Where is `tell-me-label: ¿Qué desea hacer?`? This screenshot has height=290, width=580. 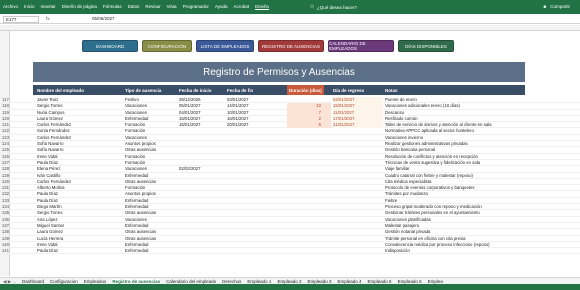
tell-me-label: ¿Qué desea hacer? is located at coordinates (337, 7).